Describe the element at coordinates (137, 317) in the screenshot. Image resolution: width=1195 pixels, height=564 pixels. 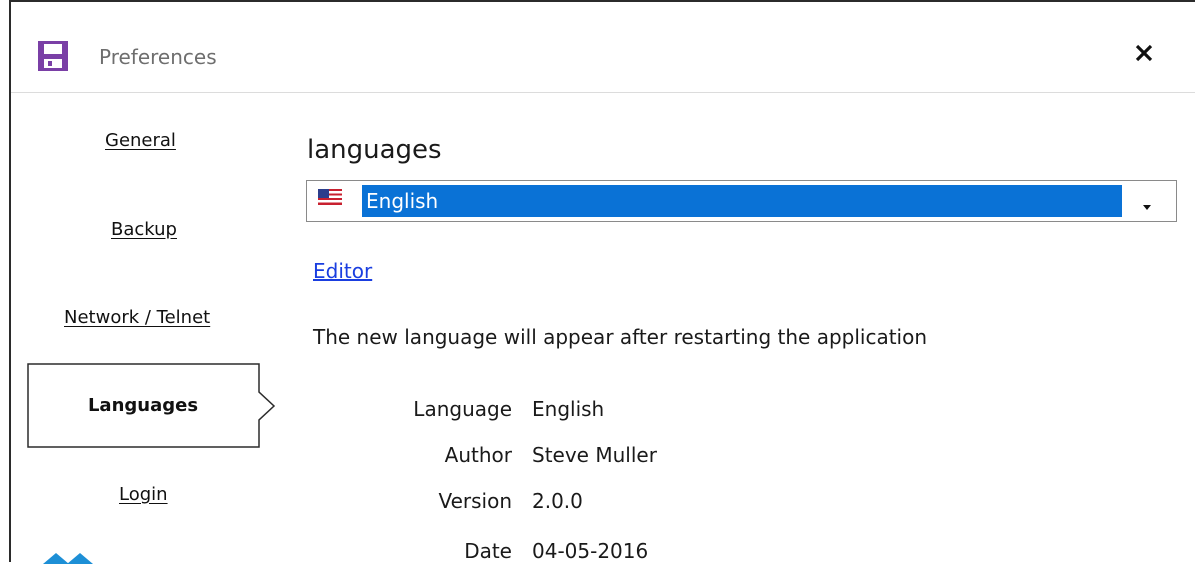
I see `nav-item-network-telnet: Network / Telnet` at that location.